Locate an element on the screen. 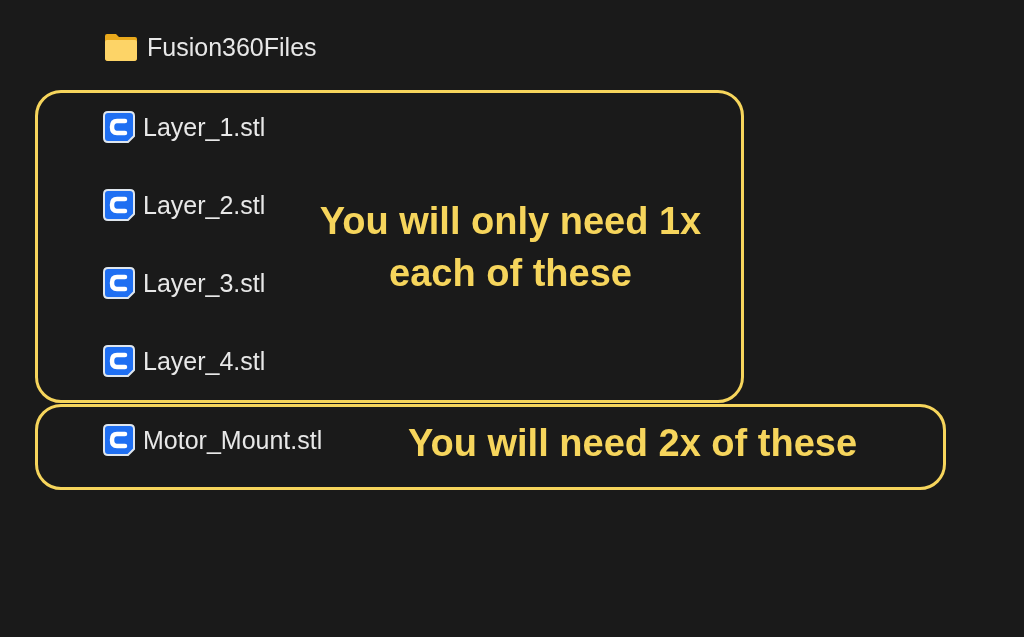  file-item: Motor_Mount.stl is located at coordinates (213, 440).